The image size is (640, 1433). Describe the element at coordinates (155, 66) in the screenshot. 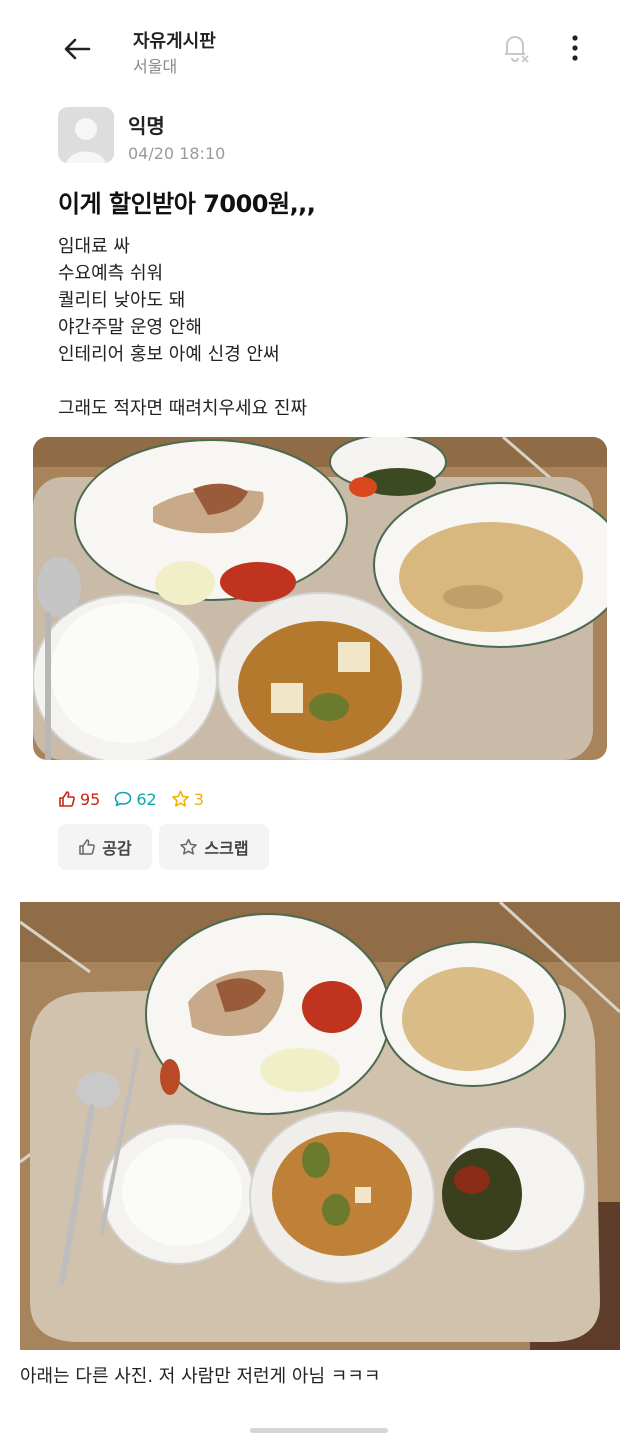

I see `board-subtitle: 서울대` at that location.